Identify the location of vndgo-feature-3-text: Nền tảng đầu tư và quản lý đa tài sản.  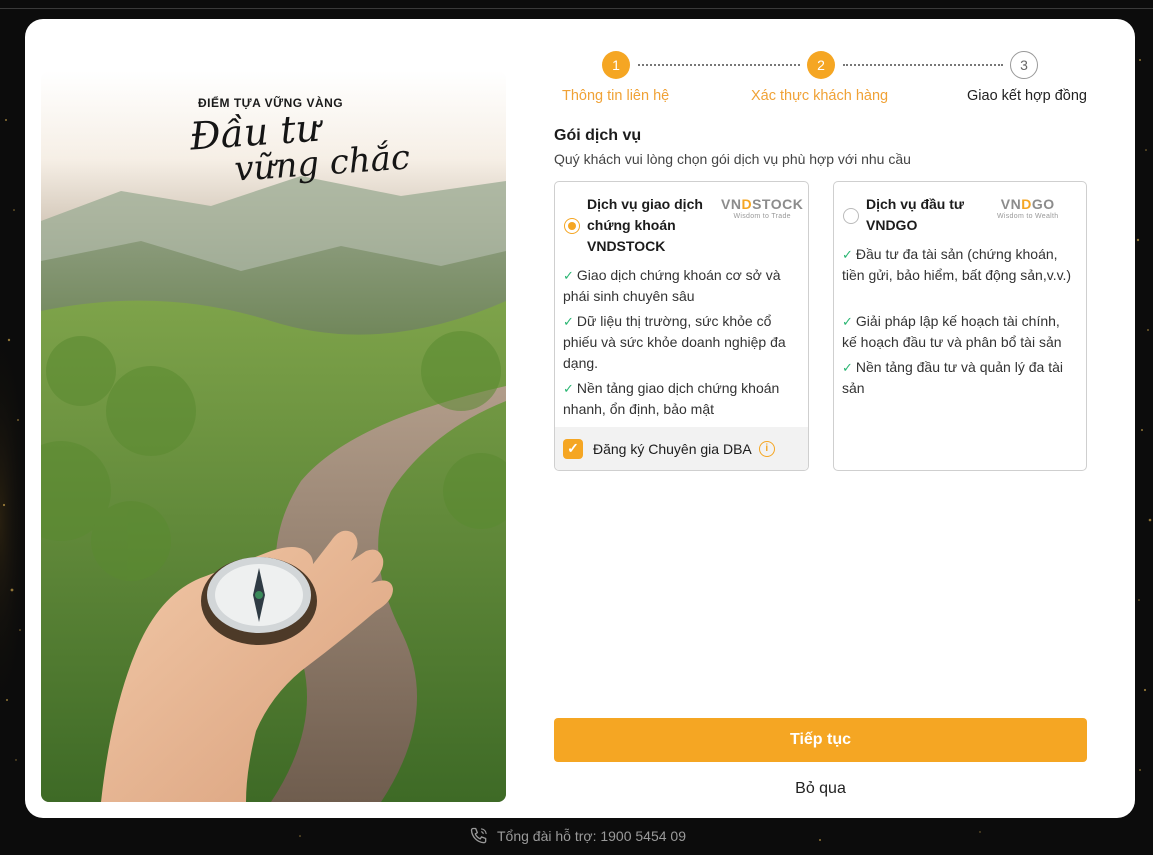
(952, 377).